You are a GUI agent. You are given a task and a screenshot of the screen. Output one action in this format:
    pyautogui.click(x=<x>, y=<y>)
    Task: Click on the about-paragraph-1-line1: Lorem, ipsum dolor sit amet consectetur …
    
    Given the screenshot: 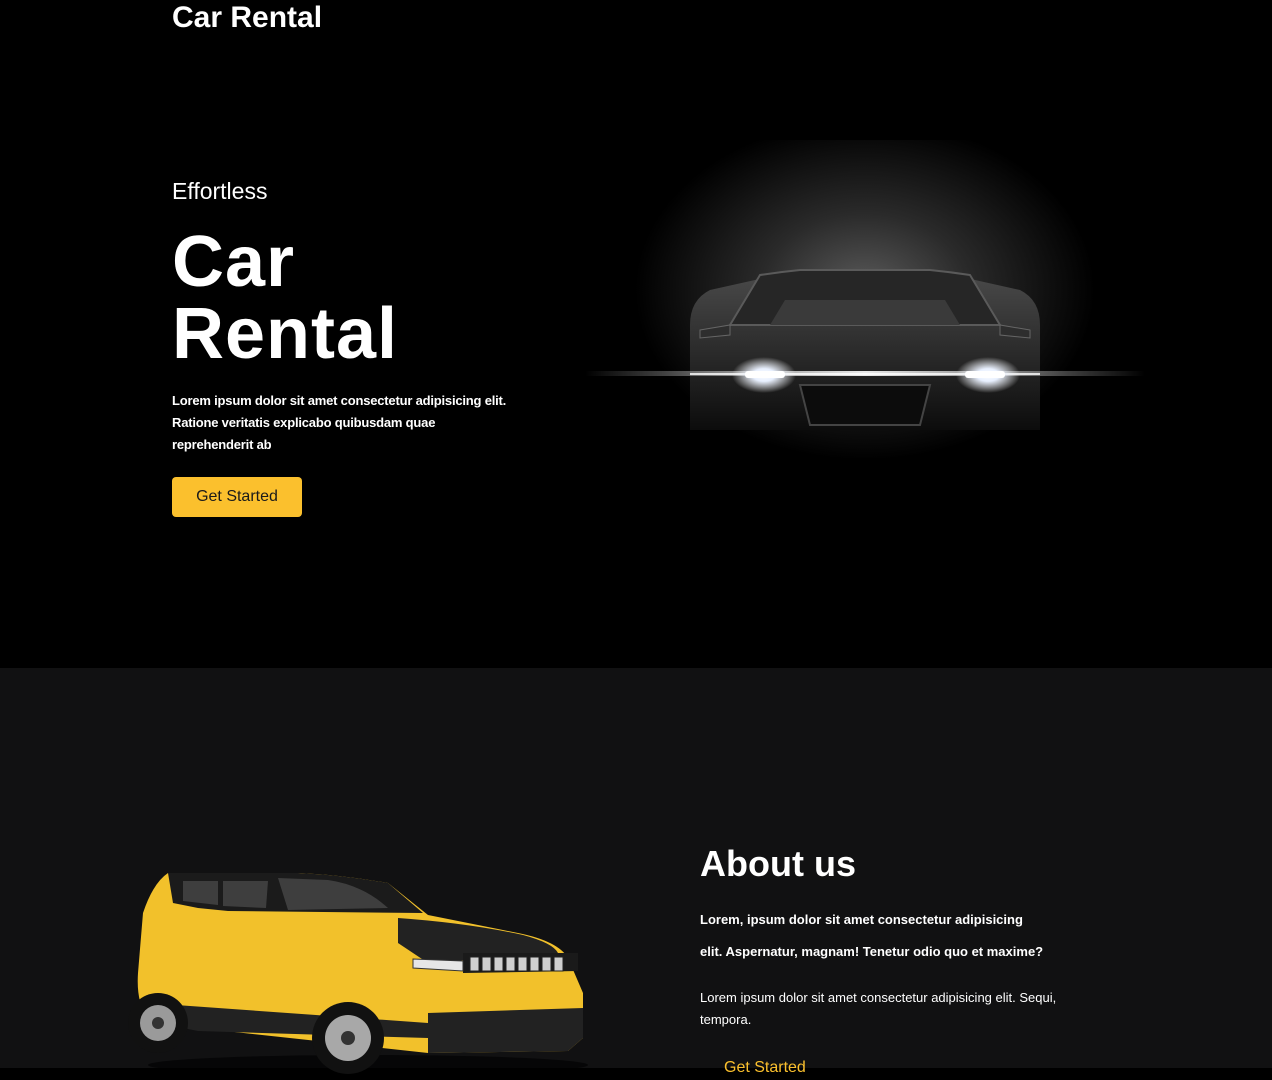 What is the action you would take?
    pyautogui.click(x=861, y=919)
    